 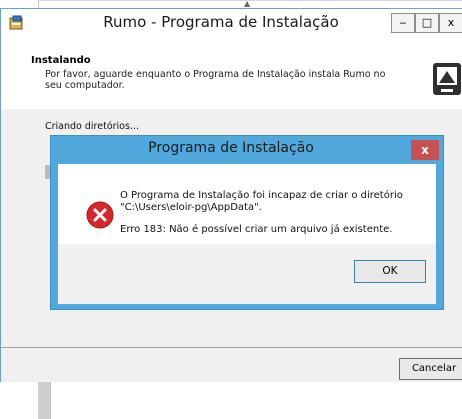 What do you see at coordinates (390, 271) in the screenshot?
I see `ok-button: OK` at bounding box center [390, 271].